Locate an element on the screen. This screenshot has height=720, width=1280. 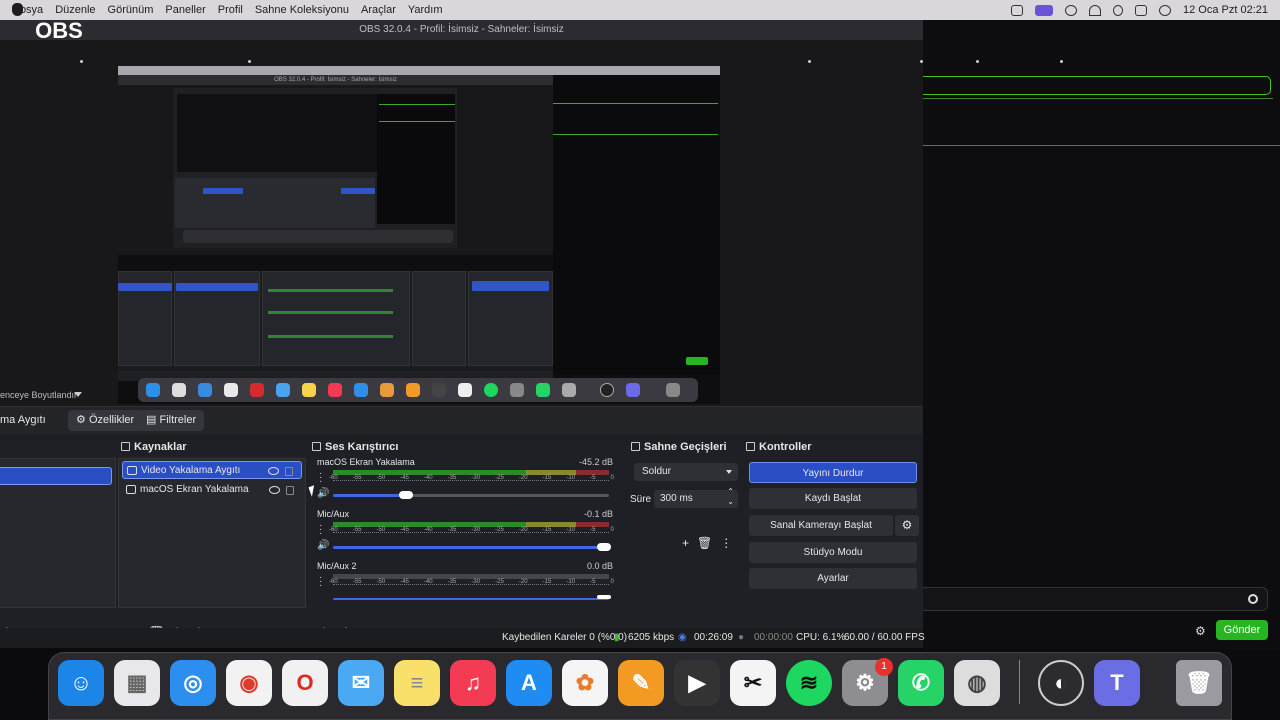
mixer-channel-db: -0.1 dB is located at coordinates (598, 514).